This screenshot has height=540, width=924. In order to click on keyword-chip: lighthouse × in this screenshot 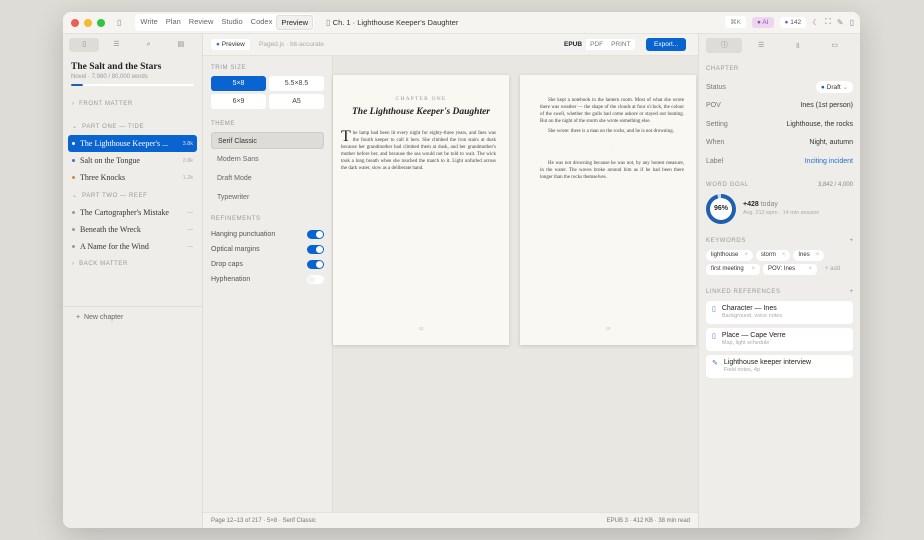, I will do `click(729, 255)`.